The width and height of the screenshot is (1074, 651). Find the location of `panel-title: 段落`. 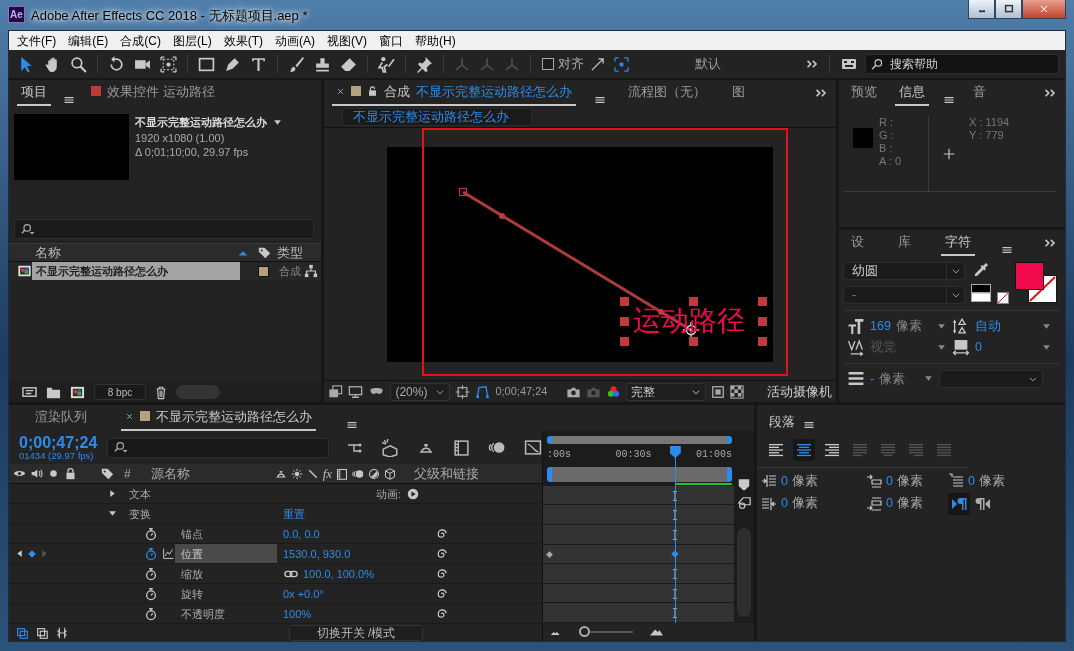

panel-title: 段落 is located at coordinates (782, 421).